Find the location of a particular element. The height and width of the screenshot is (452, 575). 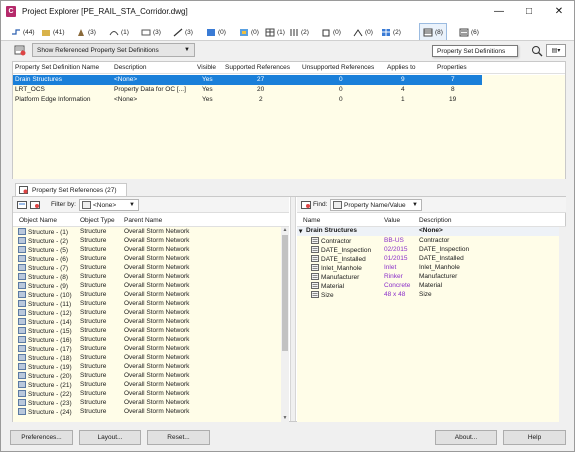

tab-corridors: (3) is located at coordinates (151, 32).